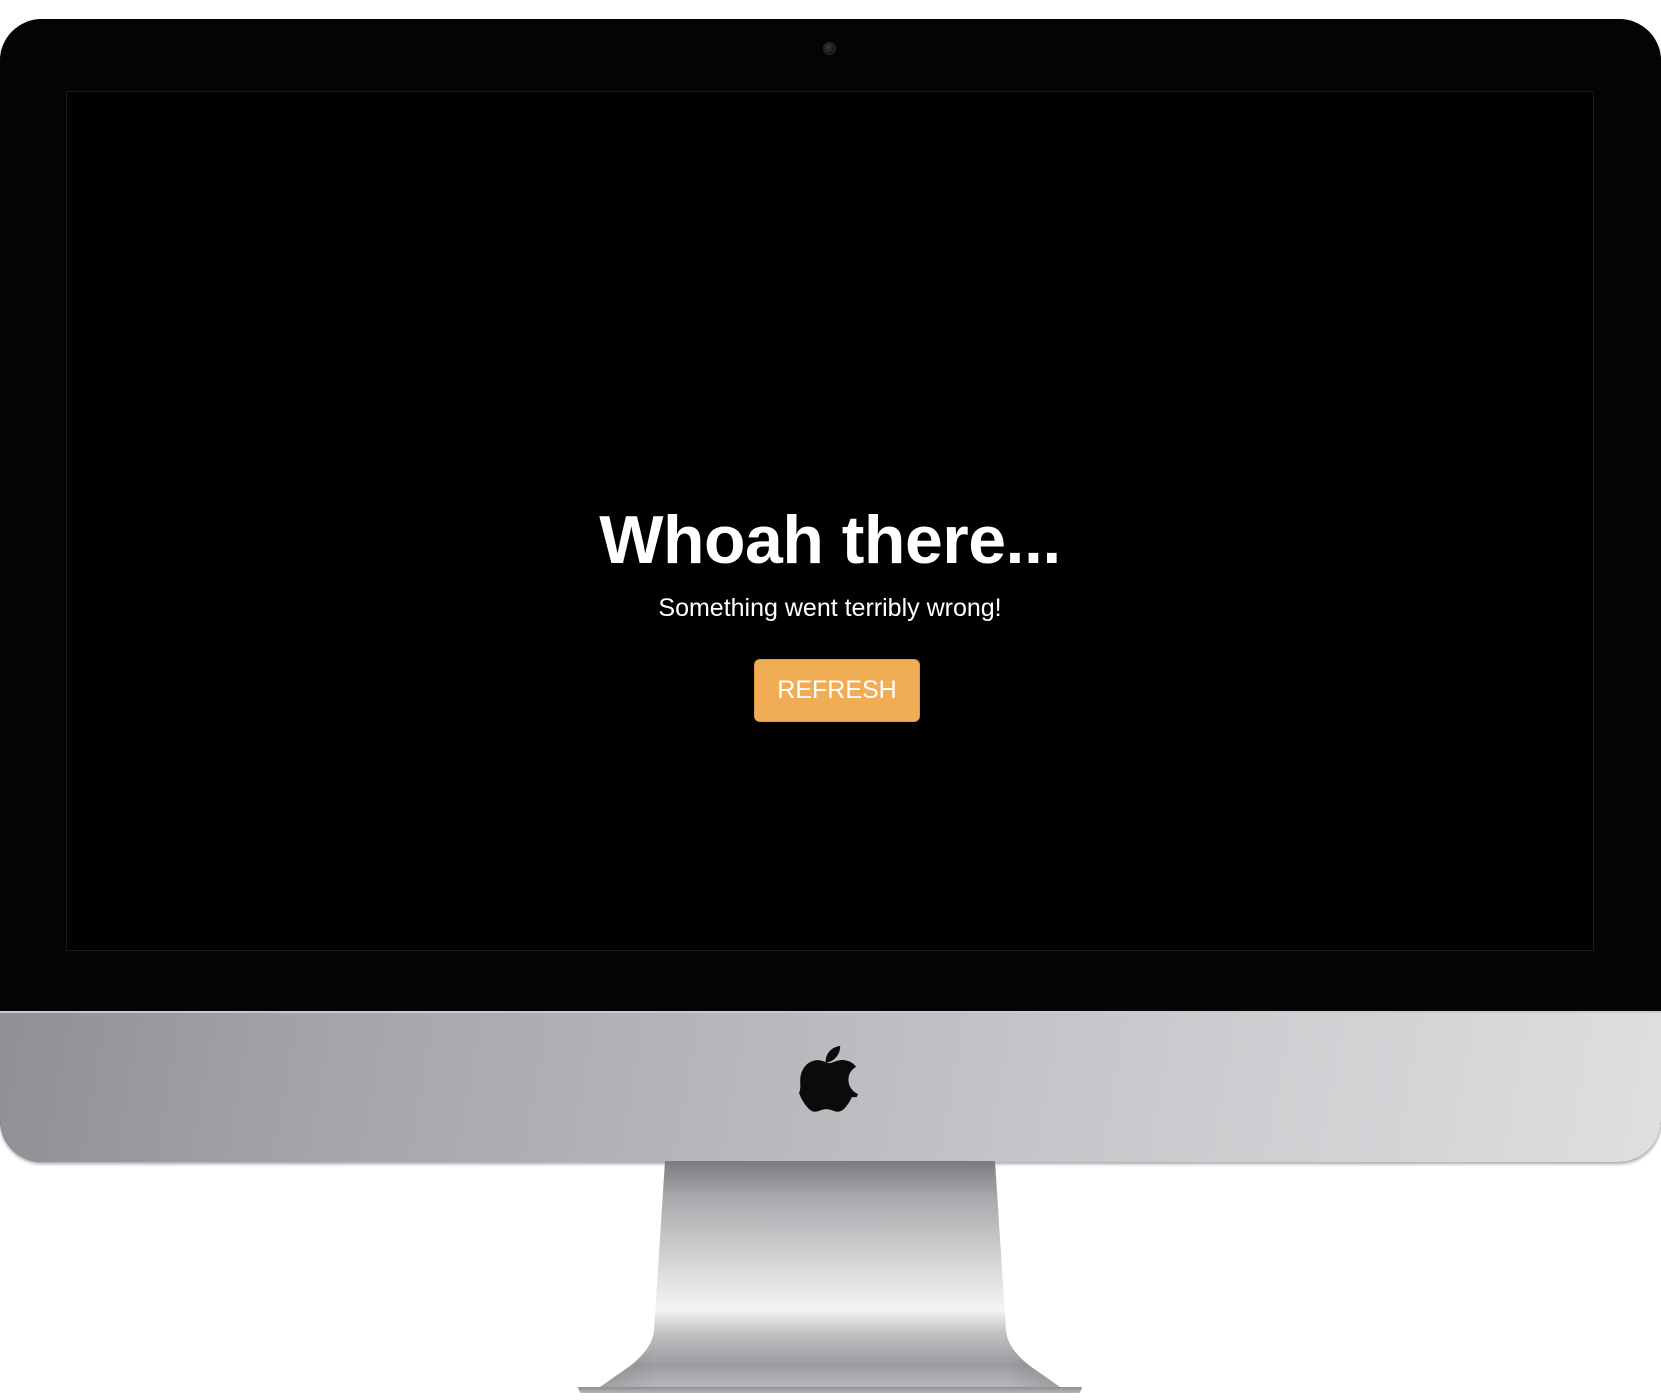  Describe the element at coordinates (830, 608) in the screenshot. I see `error-message: Something went terribly wrong!` at that location.